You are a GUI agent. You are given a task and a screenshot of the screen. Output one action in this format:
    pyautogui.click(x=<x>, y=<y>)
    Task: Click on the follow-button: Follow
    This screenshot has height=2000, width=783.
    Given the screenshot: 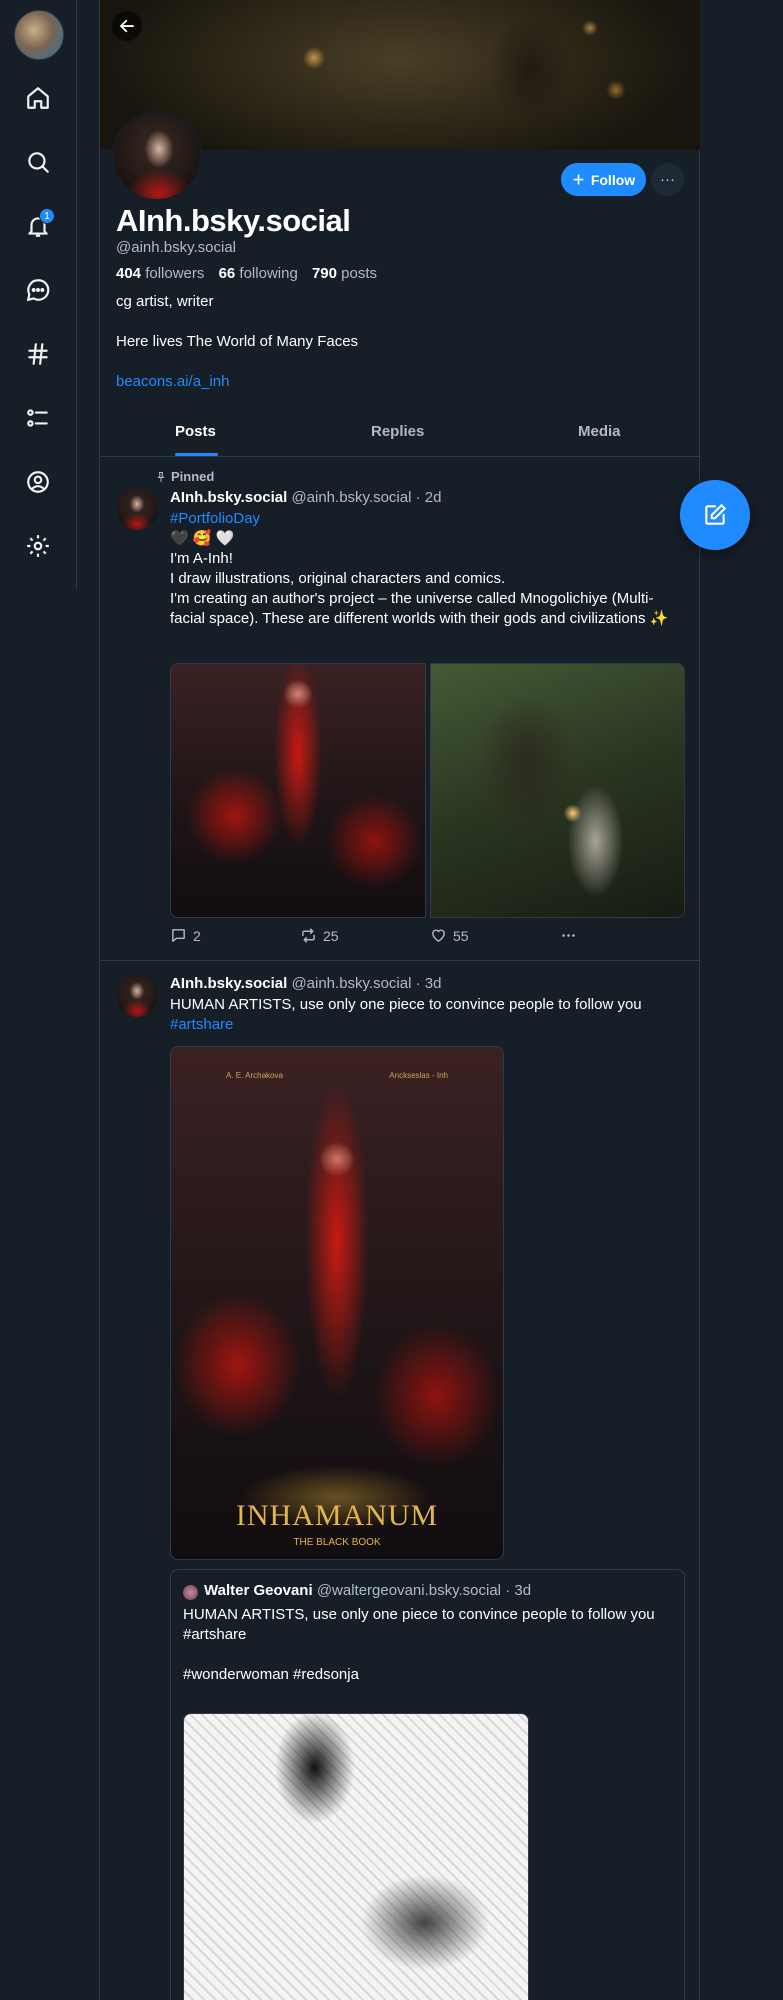 What is the action you would take?
    pyautogui.click(x=603, y=179)
    